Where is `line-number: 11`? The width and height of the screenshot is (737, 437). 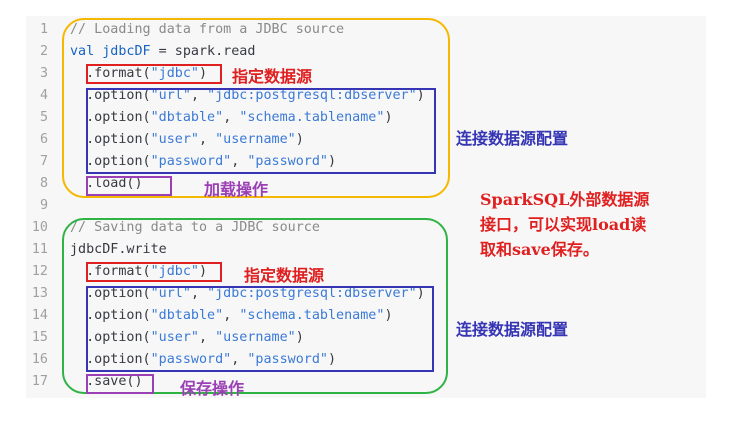
line-number: 11 is located at coordinates (39, 249).